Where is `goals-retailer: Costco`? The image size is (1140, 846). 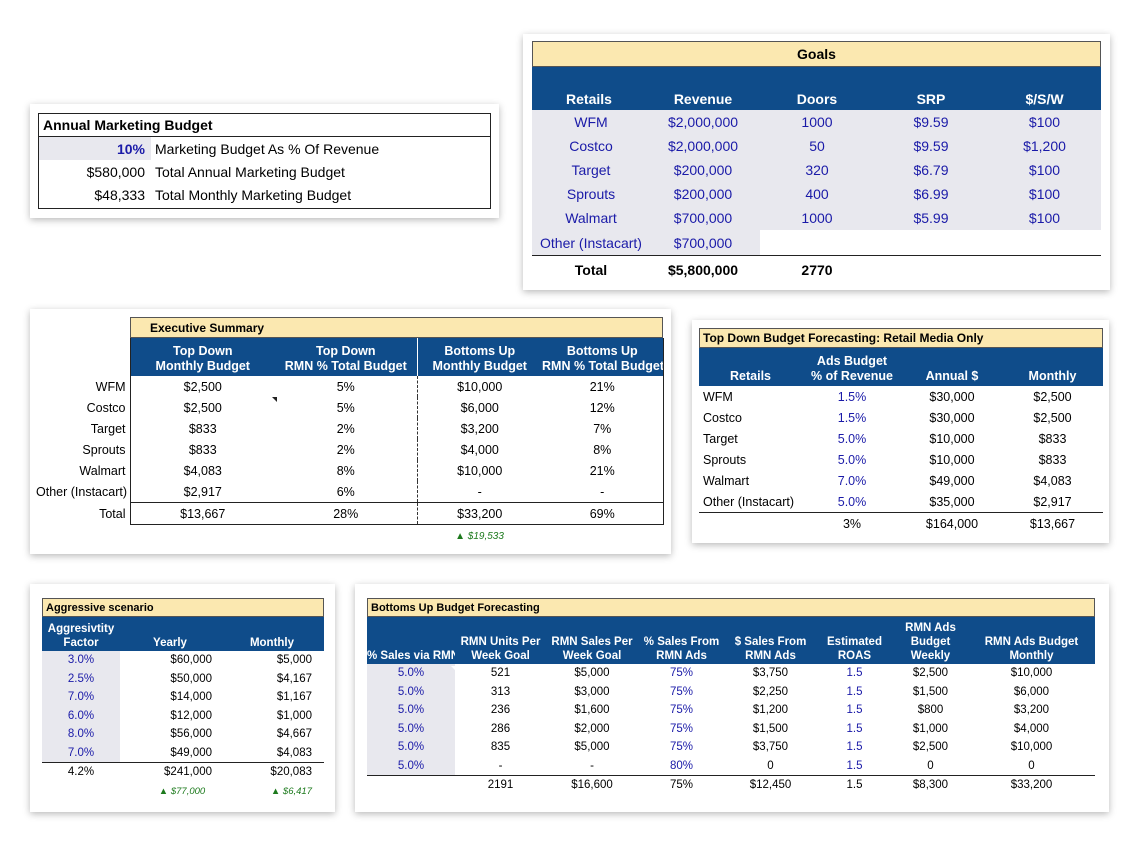
goals-retailer: Costco is located at coordinates (589, 146).